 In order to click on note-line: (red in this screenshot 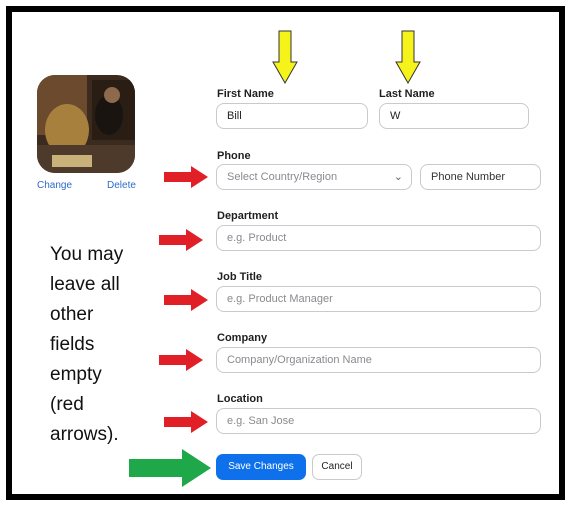, I will do `click(67, 404)`.